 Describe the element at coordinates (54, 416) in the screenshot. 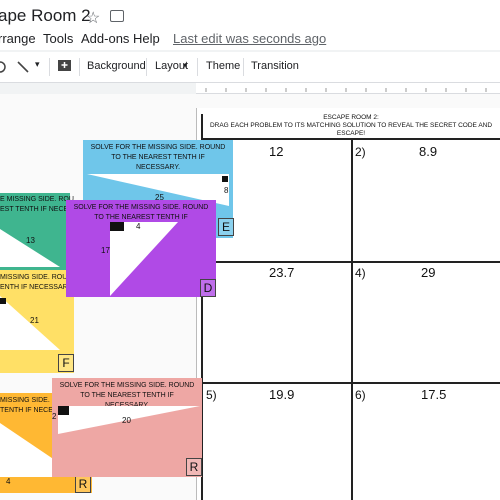

I see `card-pink-side-a: 2` at that location.